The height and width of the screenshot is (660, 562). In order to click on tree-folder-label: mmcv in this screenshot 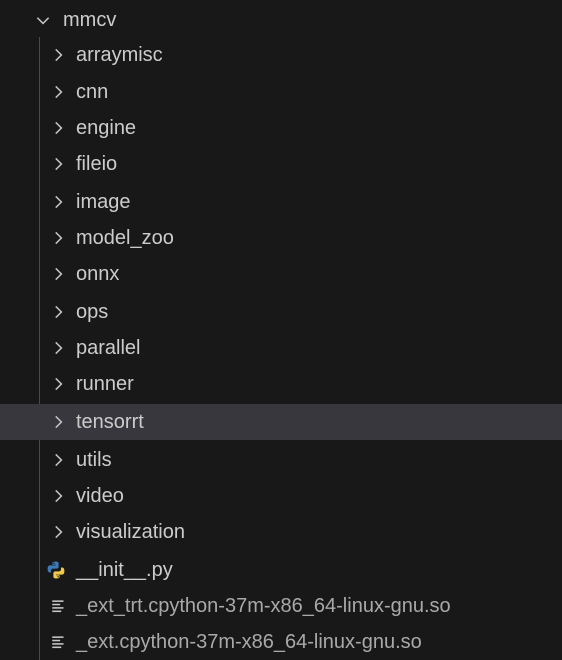, I will do `click(90, 20)`.